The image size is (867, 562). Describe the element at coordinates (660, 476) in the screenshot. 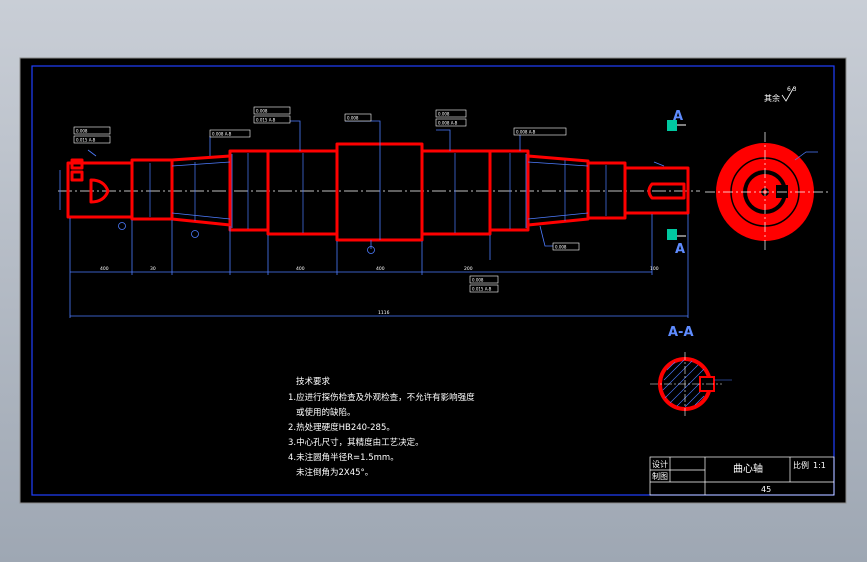

I see `checker-label: 制图` at that location.